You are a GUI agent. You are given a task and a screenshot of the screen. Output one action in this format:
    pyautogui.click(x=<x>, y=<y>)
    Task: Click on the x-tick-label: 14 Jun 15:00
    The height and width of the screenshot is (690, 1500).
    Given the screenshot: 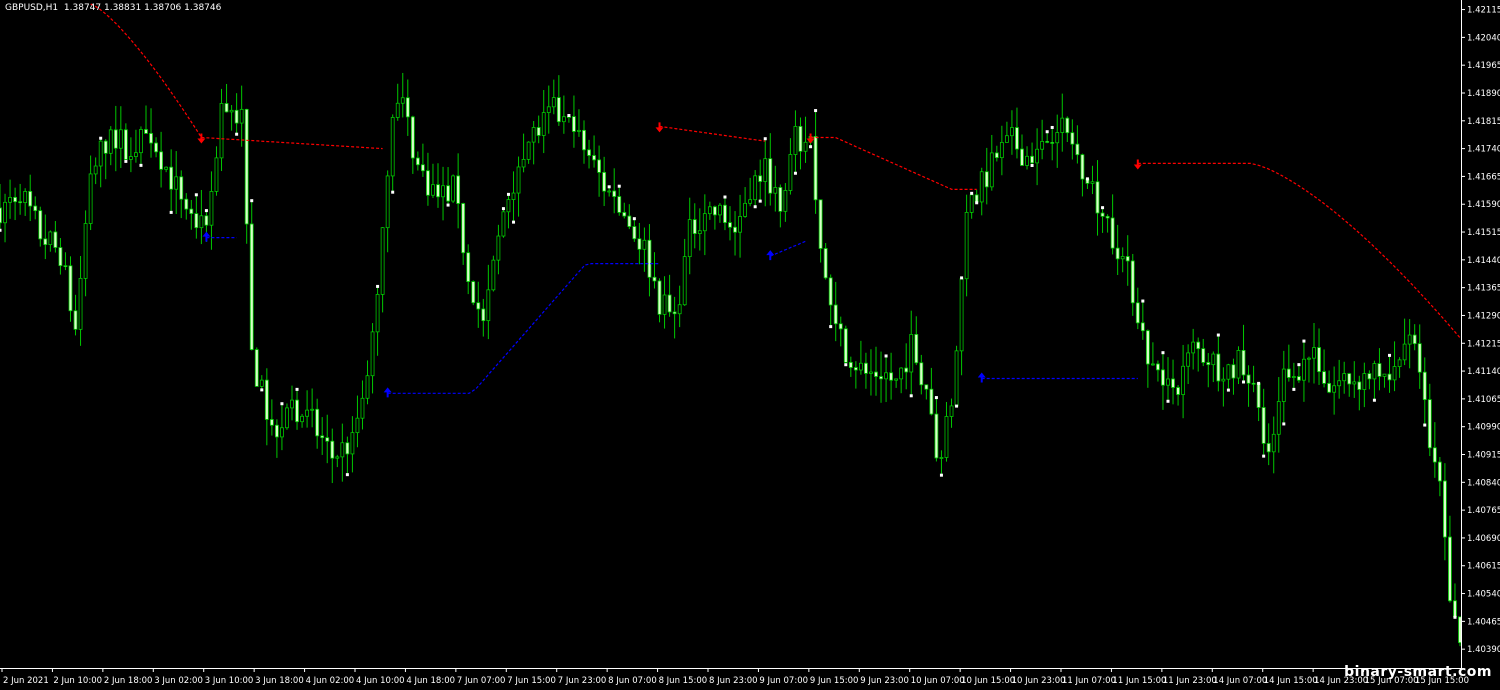 What is the action you would take?
    pyautogui.click(x=1291, y=681)
    